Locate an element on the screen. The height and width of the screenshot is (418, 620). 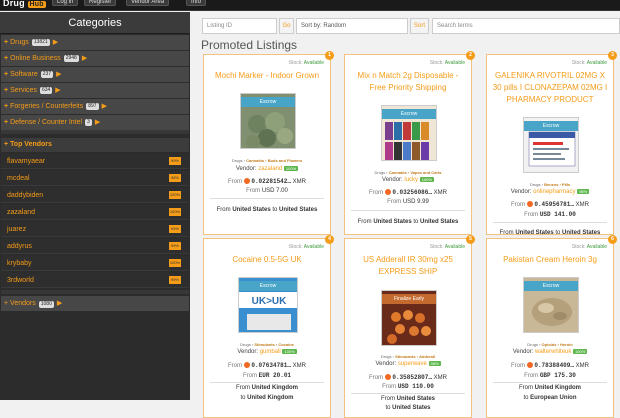
finalize-early-label: Finalize Early is located at coordinates (409, 299).